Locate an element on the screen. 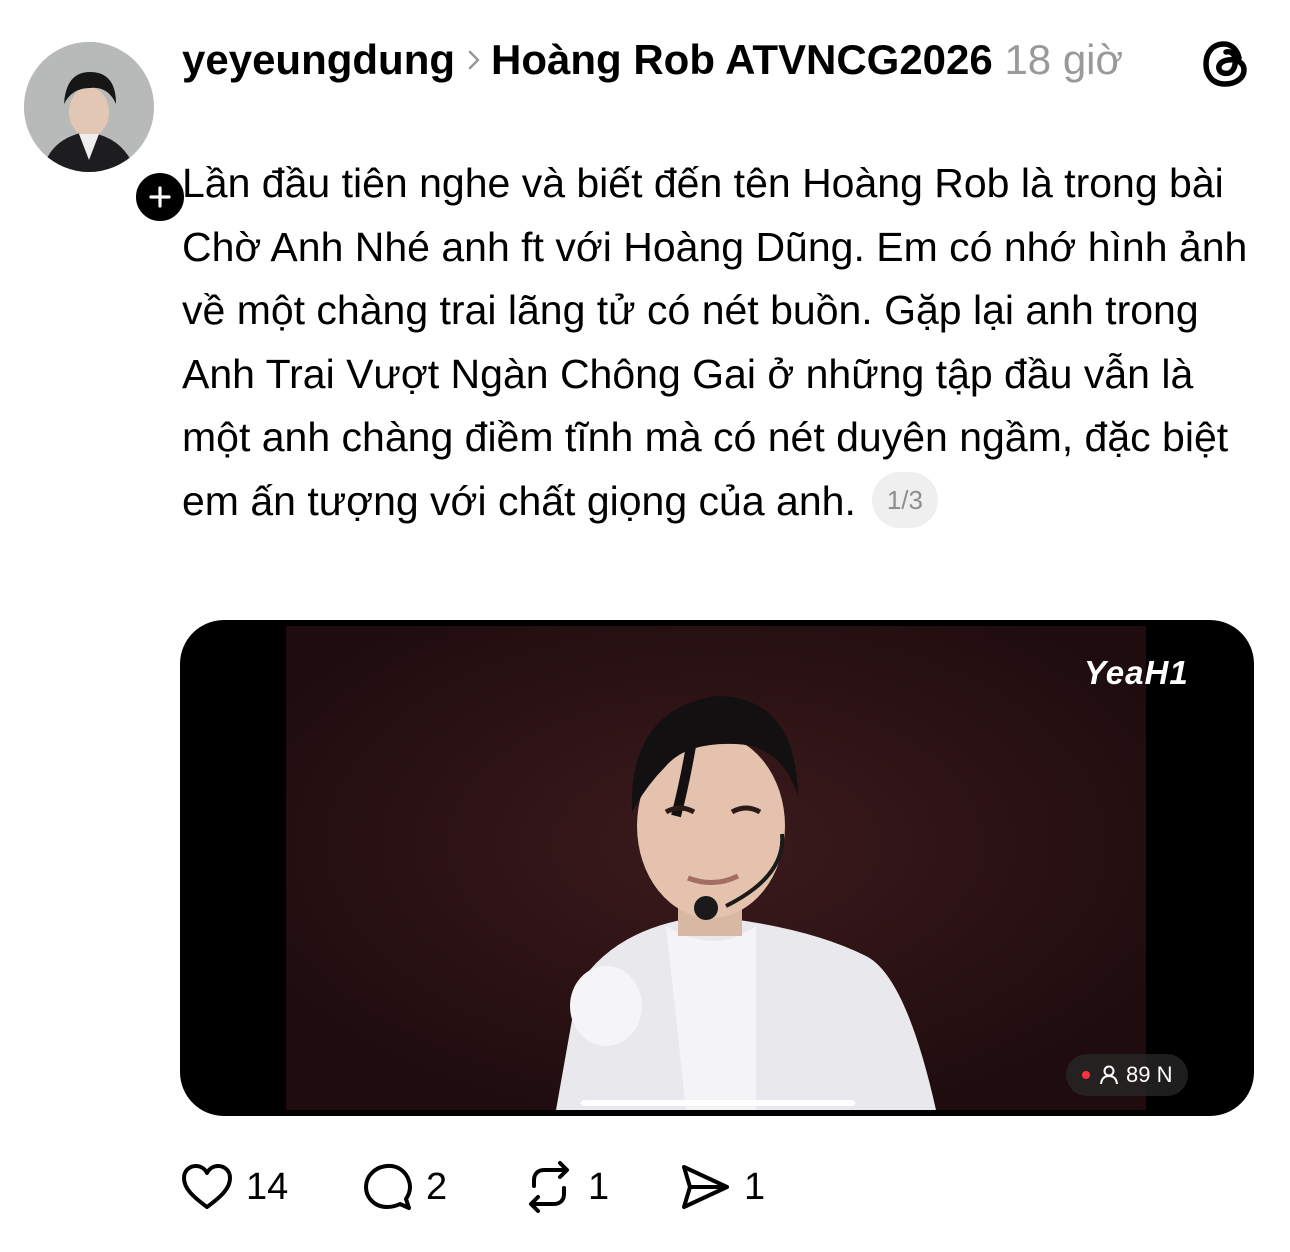 Image resolution: width=1290 pixels, height=1252 pixels. plus-icon is located at coordinates (160, 197).